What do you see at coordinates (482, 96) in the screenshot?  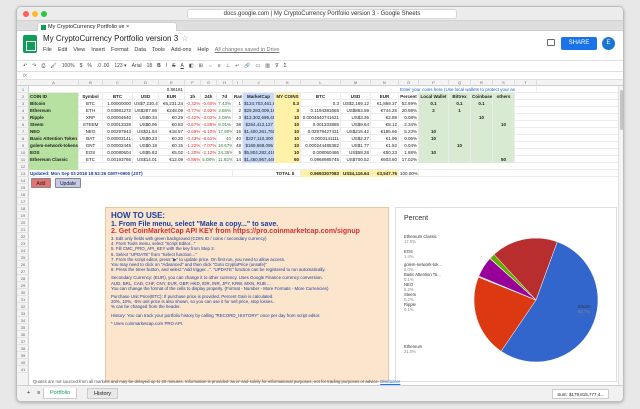 I see `header-coinbase: Coinbase` at bounding box center [482, 96].